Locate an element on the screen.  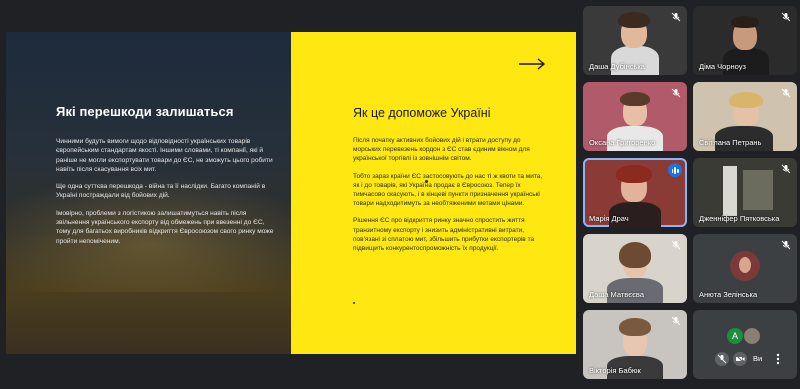
more-options-icon is located at coordinates (778, 359).